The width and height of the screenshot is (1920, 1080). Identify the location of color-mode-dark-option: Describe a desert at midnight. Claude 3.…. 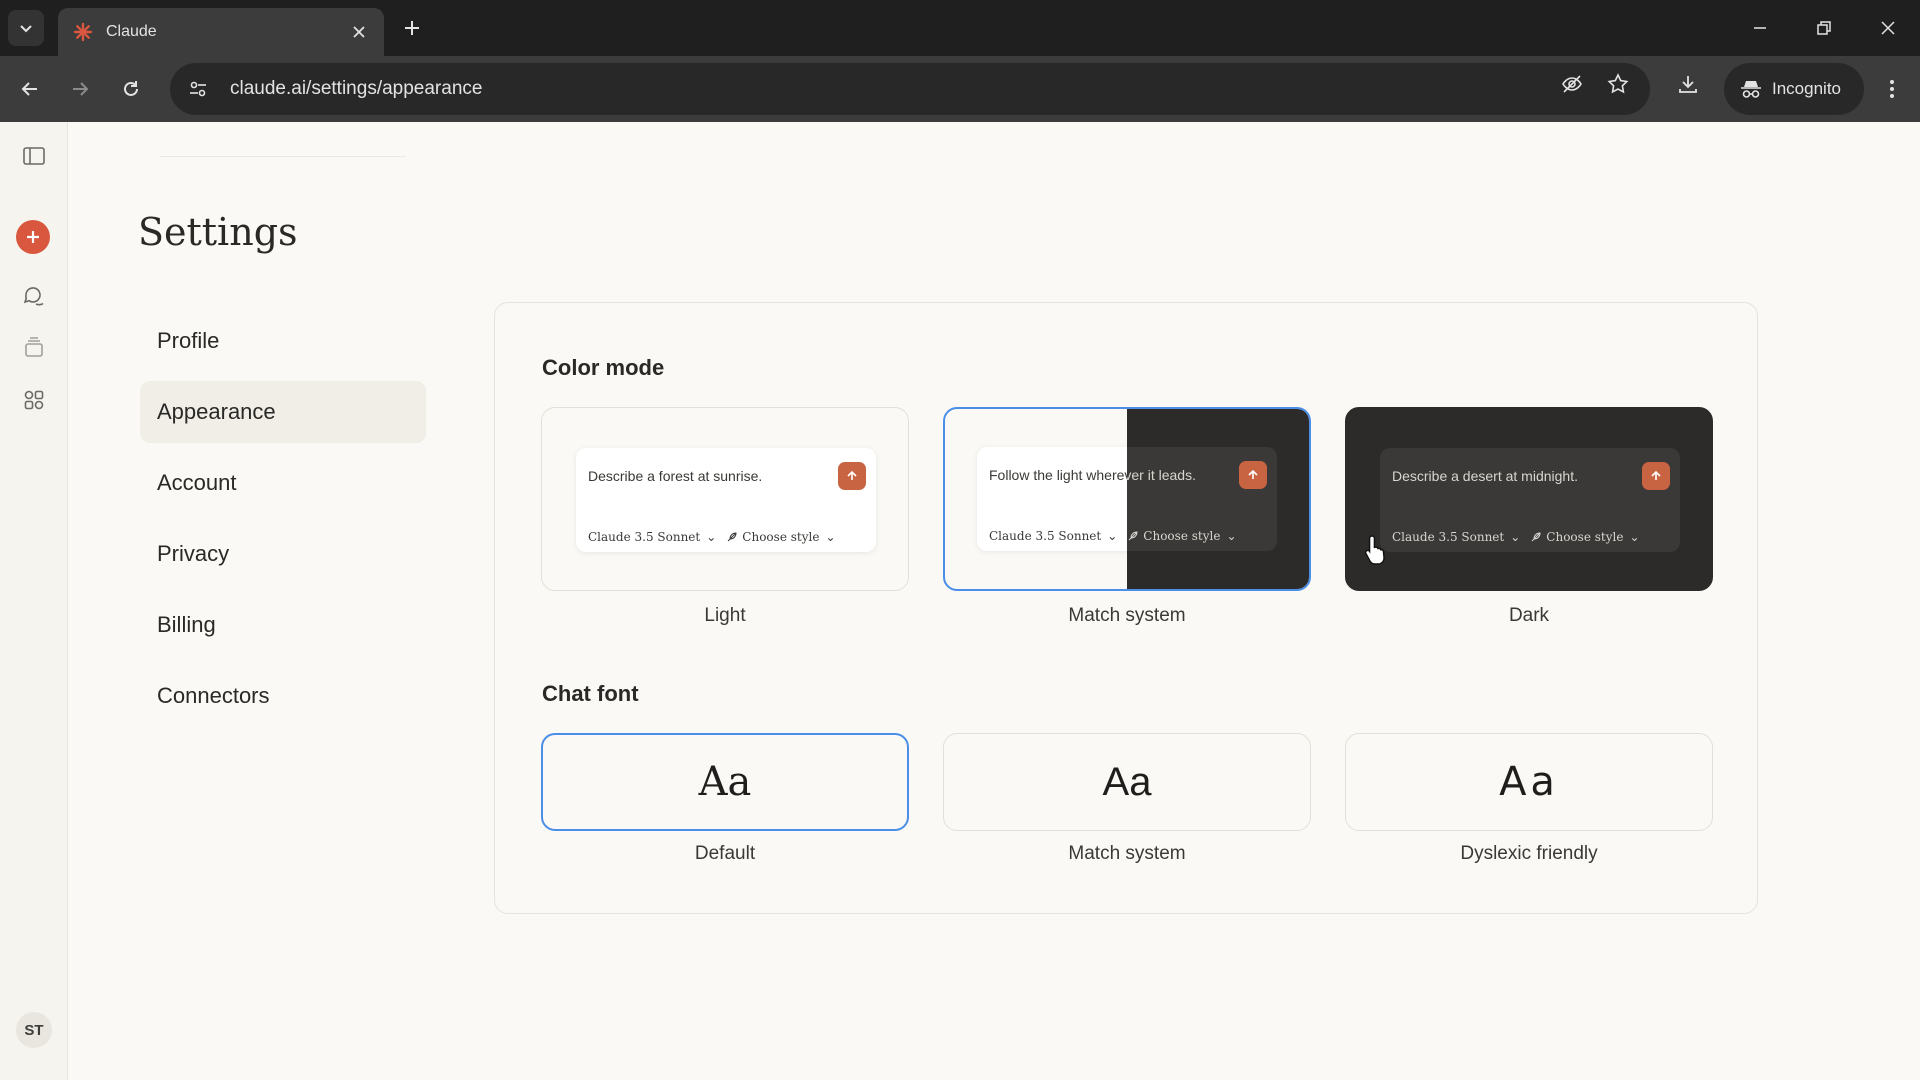
(1529, 499).